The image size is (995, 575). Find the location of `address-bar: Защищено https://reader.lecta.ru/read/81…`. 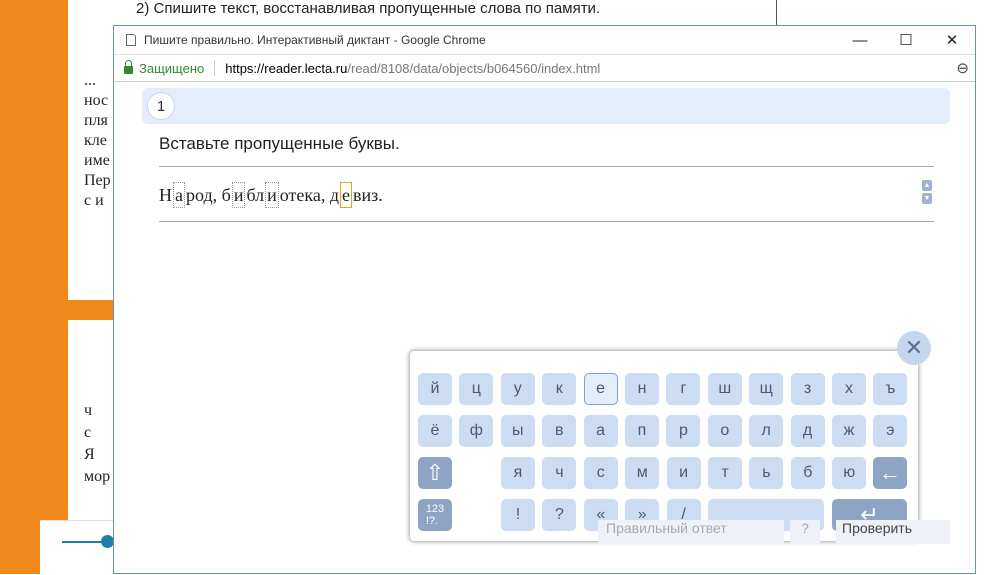

address-bar: Защищено https://reader.lecta.ru/read/81… is located at coordinates (544, 68).